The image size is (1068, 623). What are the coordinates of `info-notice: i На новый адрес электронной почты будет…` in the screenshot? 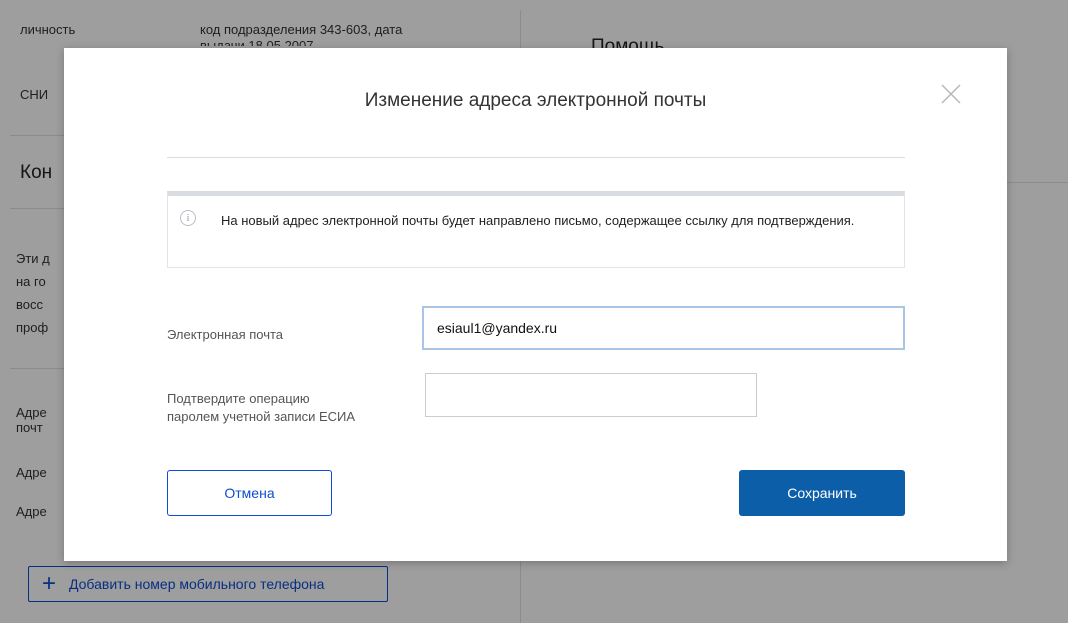 It's located at (536, 229).